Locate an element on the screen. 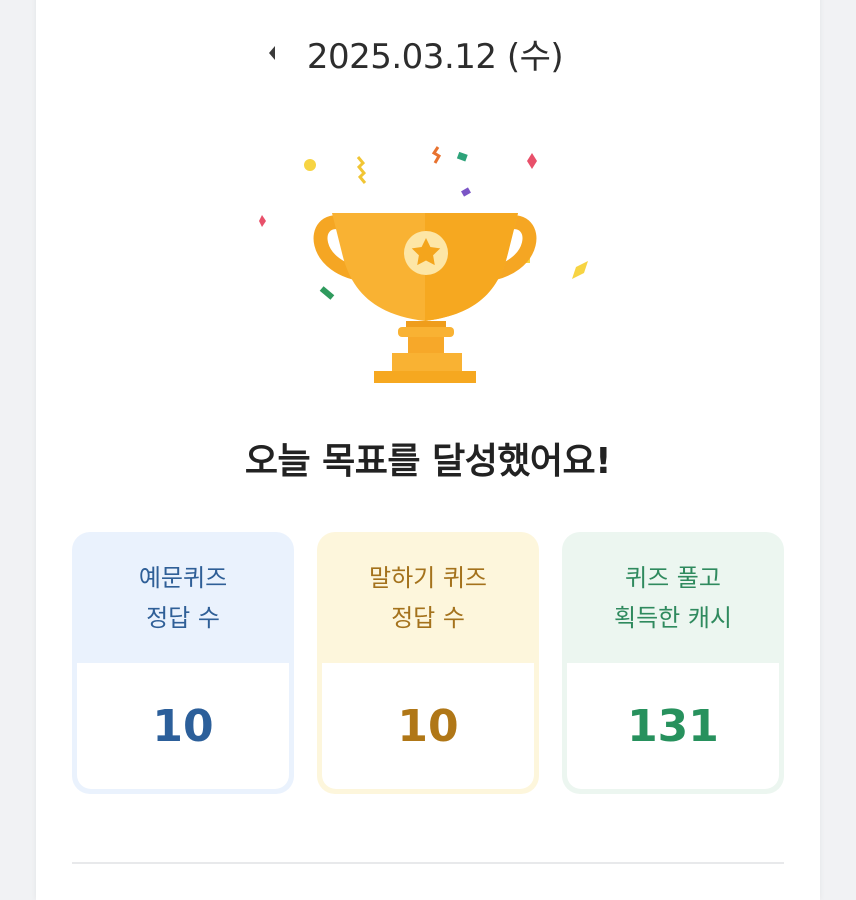 The image size is (856, 900). stat-label: 말하기 퀴즈 정답 수 is located at coordinates (428, 598).